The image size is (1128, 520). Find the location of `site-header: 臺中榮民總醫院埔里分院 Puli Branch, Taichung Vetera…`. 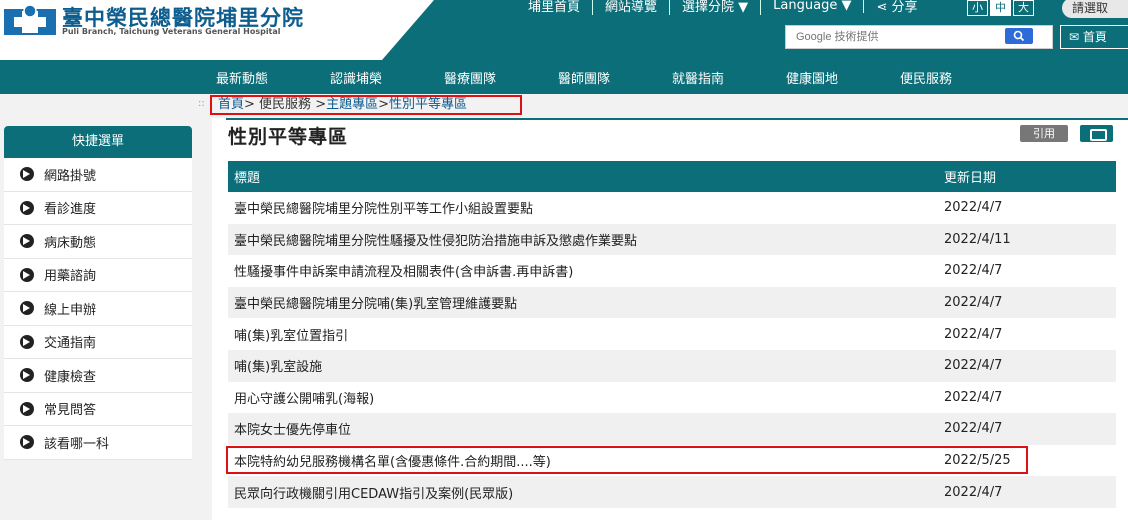

site-header: 臺中榮民總醫院埔里分院 Puli Branch, Taichung Vetera… is located at coordinates (564, 30).